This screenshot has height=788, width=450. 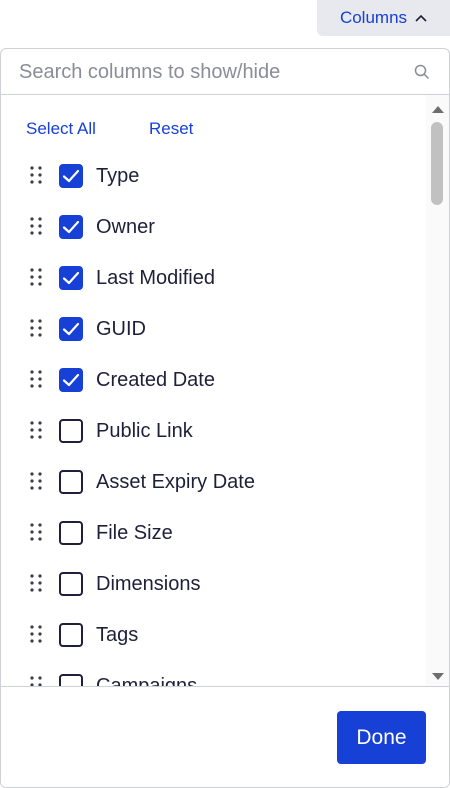 I want to click on column-row: Last Modified, so click(x=213, y=276).